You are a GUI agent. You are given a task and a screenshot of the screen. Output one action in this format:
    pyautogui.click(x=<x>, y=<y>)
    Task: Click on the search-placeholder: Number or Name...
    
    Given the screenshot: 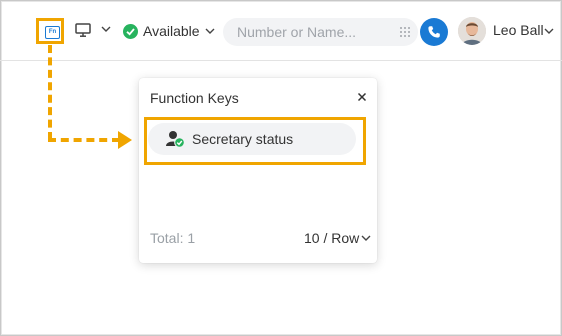 What is the action you would take?
    pyautogui.click(x=297, y=32)
    